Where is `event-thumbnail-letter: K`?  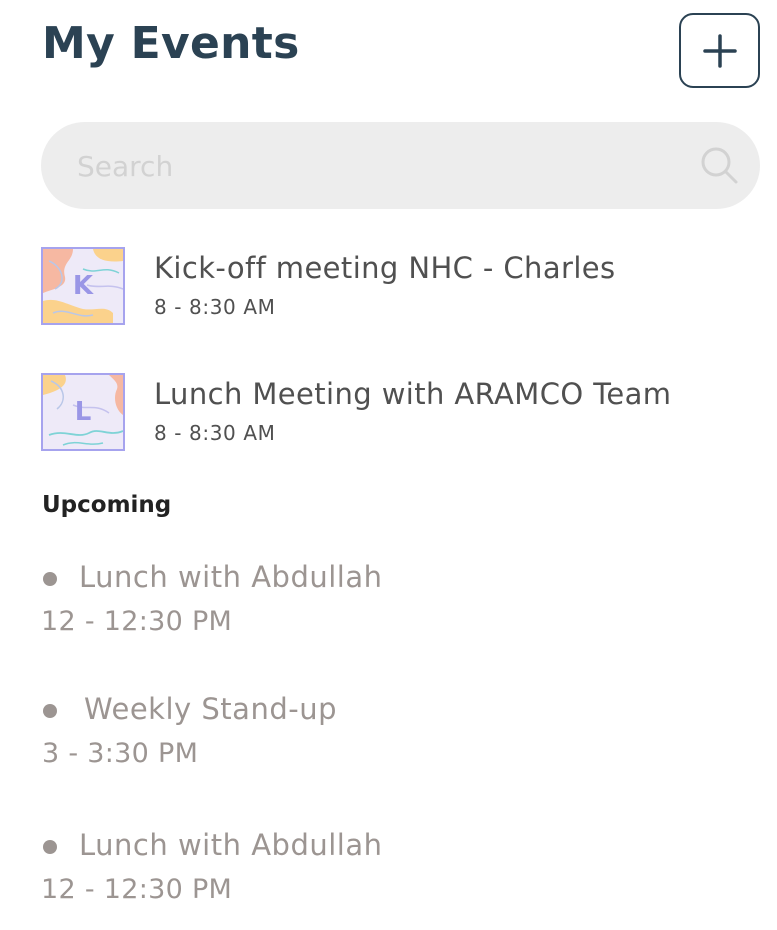
event-thumbnail-letter: K is located at coordinates (83, 286).